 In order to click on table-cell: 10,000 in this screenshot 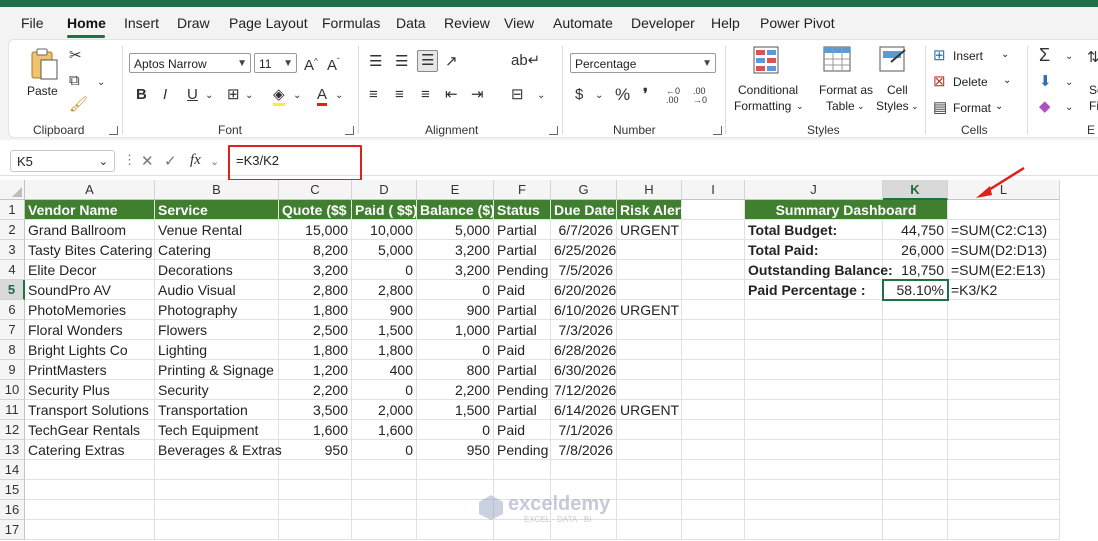, I will do `click(384, 230)`.